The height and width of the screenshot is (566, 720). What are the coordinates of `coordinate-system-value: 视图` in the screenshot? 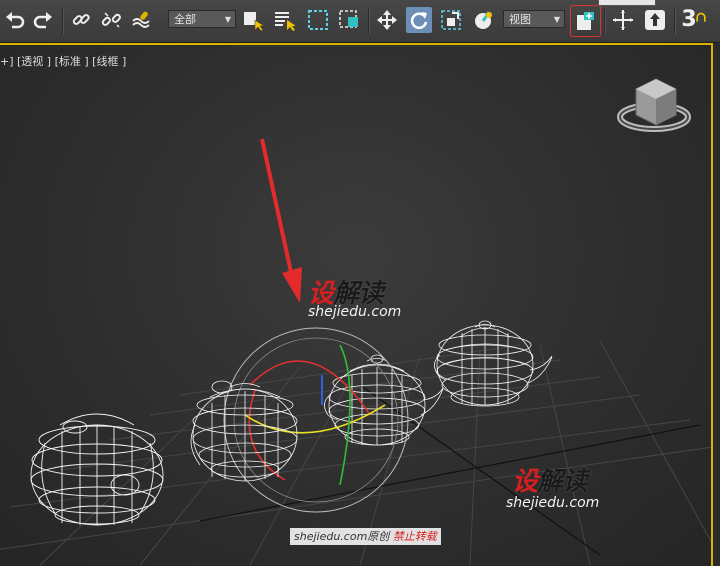 It's located at (520, 19).